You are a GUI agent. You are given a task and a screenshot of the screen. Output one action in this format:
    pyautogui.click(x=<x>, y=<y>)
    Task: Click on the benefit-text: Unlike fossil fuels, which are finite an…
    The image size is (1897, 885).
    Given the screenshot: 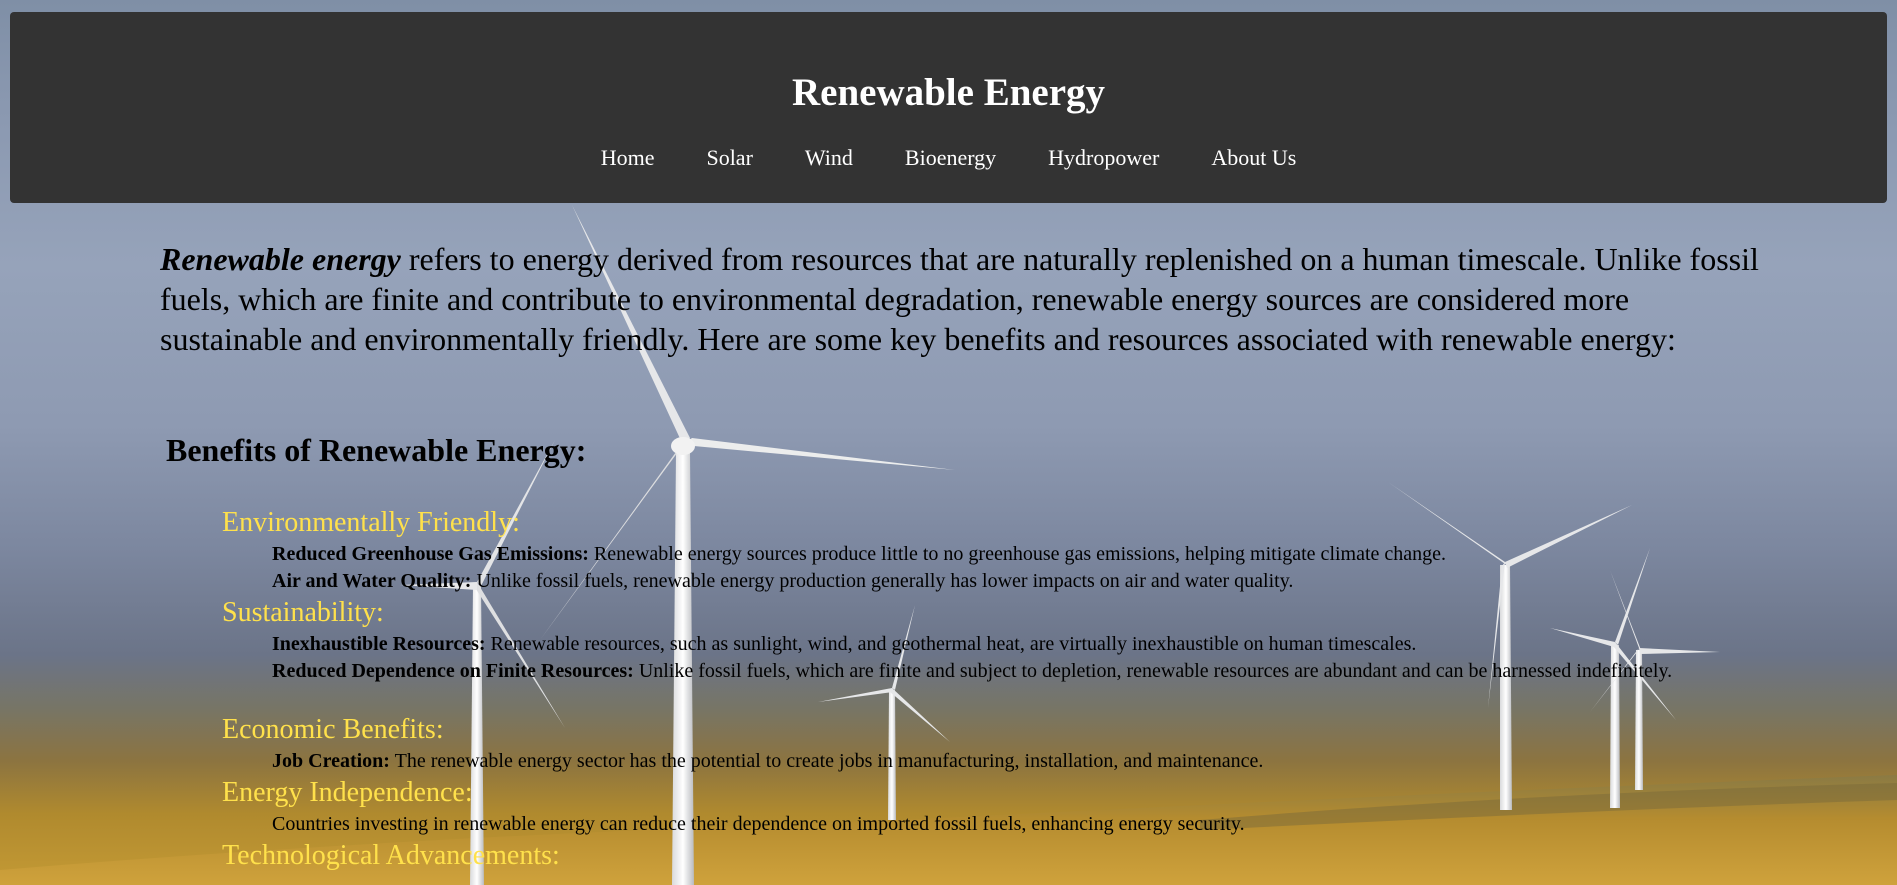 What is the action you would take?
    pyautogui.click(x=1153, y=671)
    